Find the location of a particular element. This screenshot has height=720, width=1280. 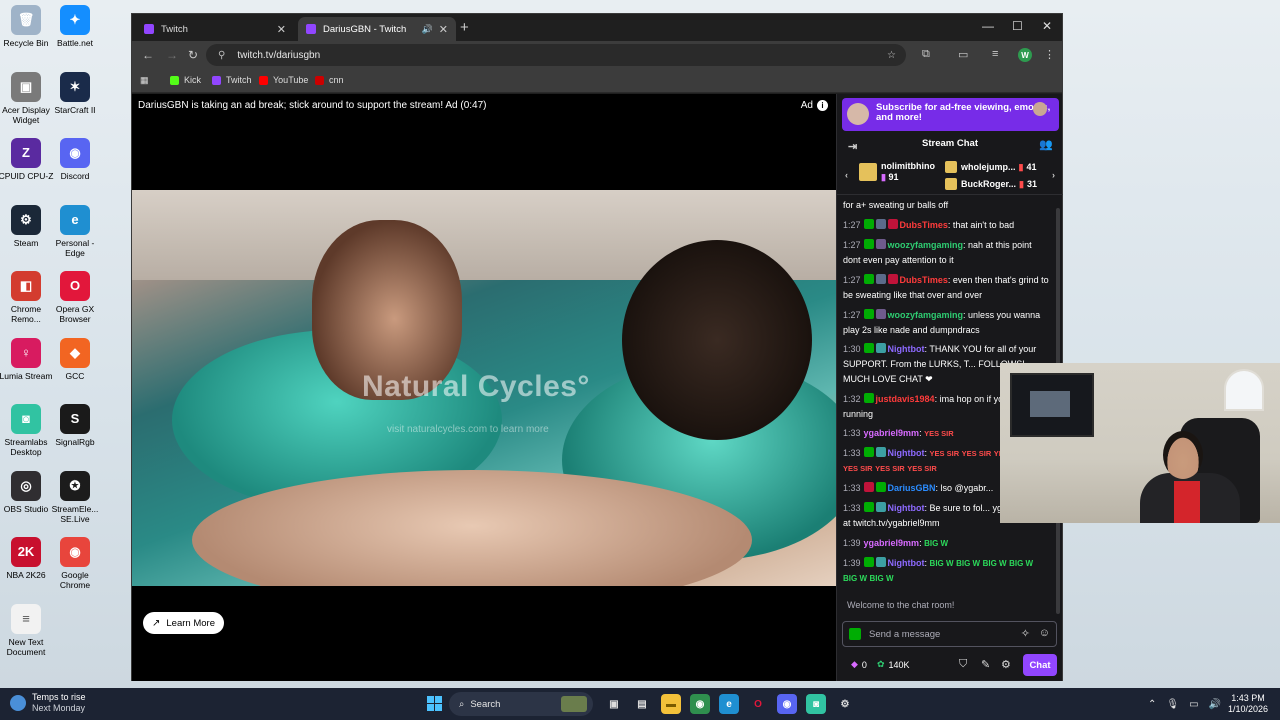

extensions-icon: ⧉ is located at coordinates (926, 54).